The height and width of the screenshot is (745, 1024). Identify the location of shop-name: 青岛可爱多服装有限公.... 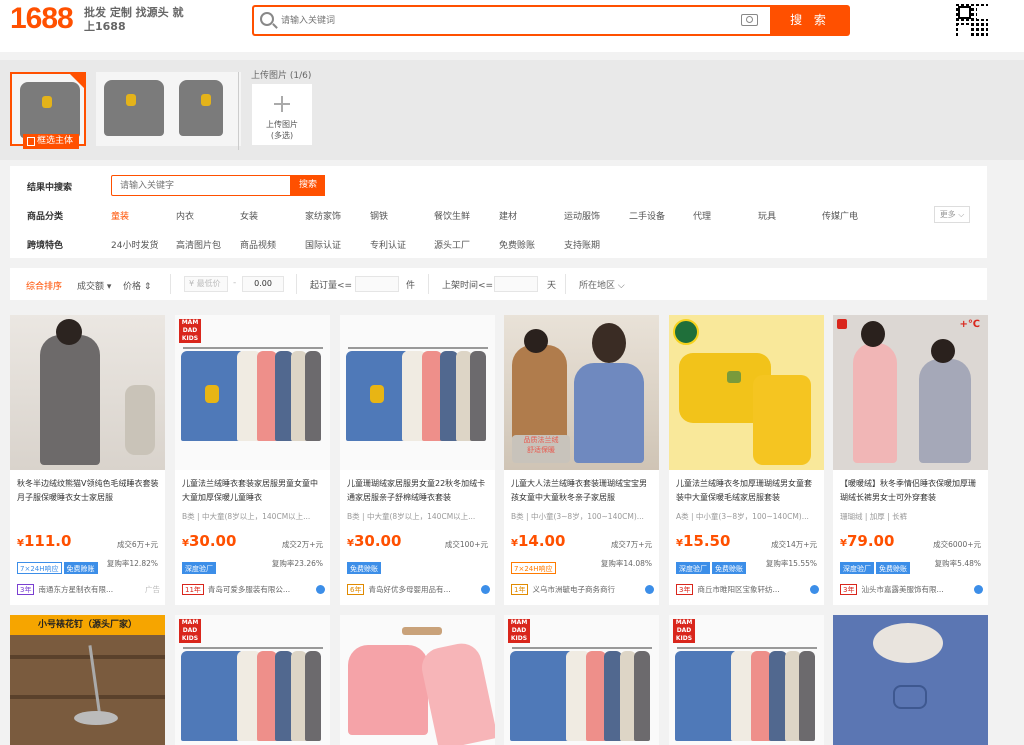
(253, 589).